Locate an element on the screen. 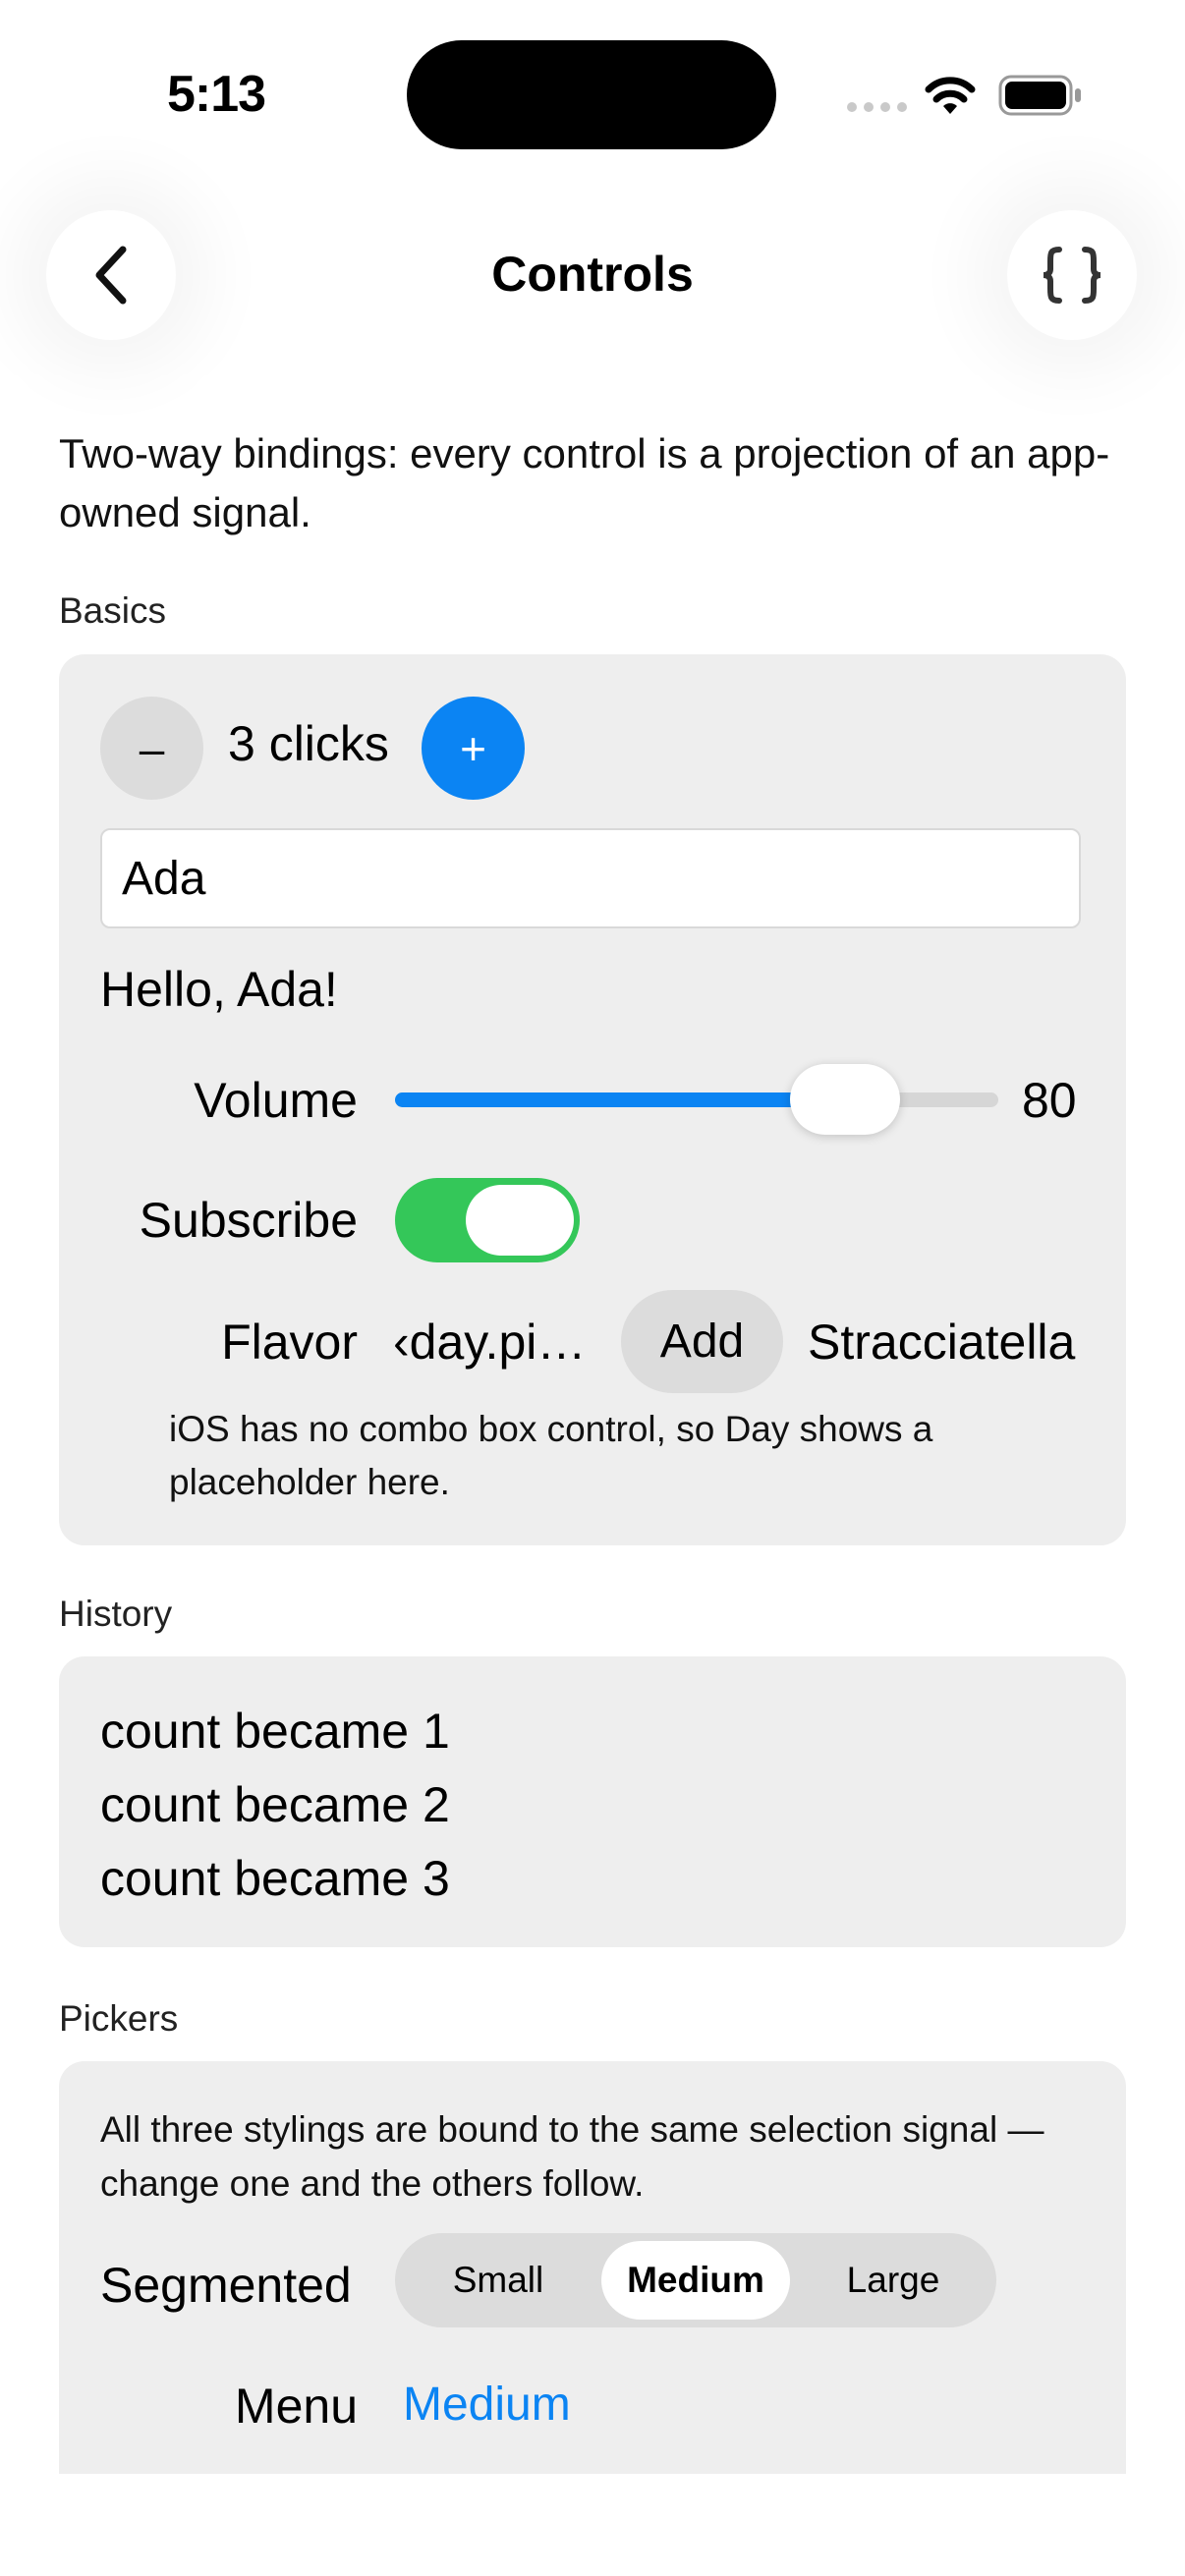  add-flavor-button: Add is located at coordinates (702, 1341).